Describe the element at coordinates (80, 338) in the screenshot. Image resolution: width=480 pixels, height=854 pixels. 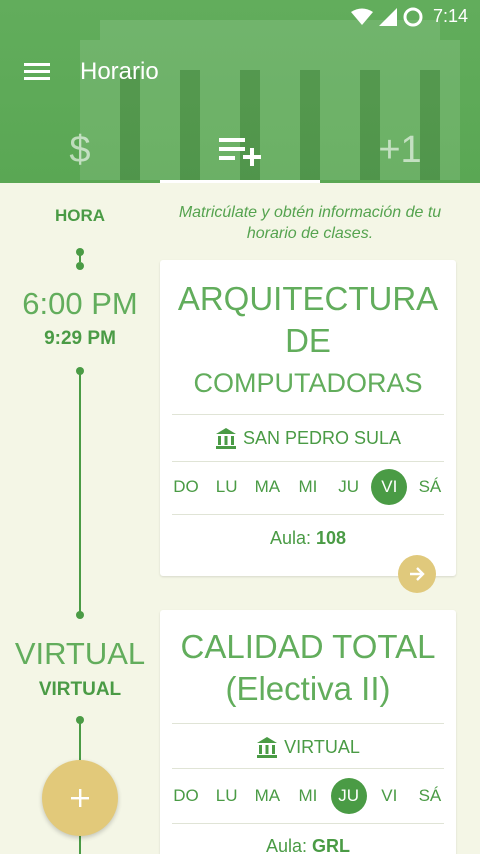
I see `class-end-time: 9:29 PM` at that location.